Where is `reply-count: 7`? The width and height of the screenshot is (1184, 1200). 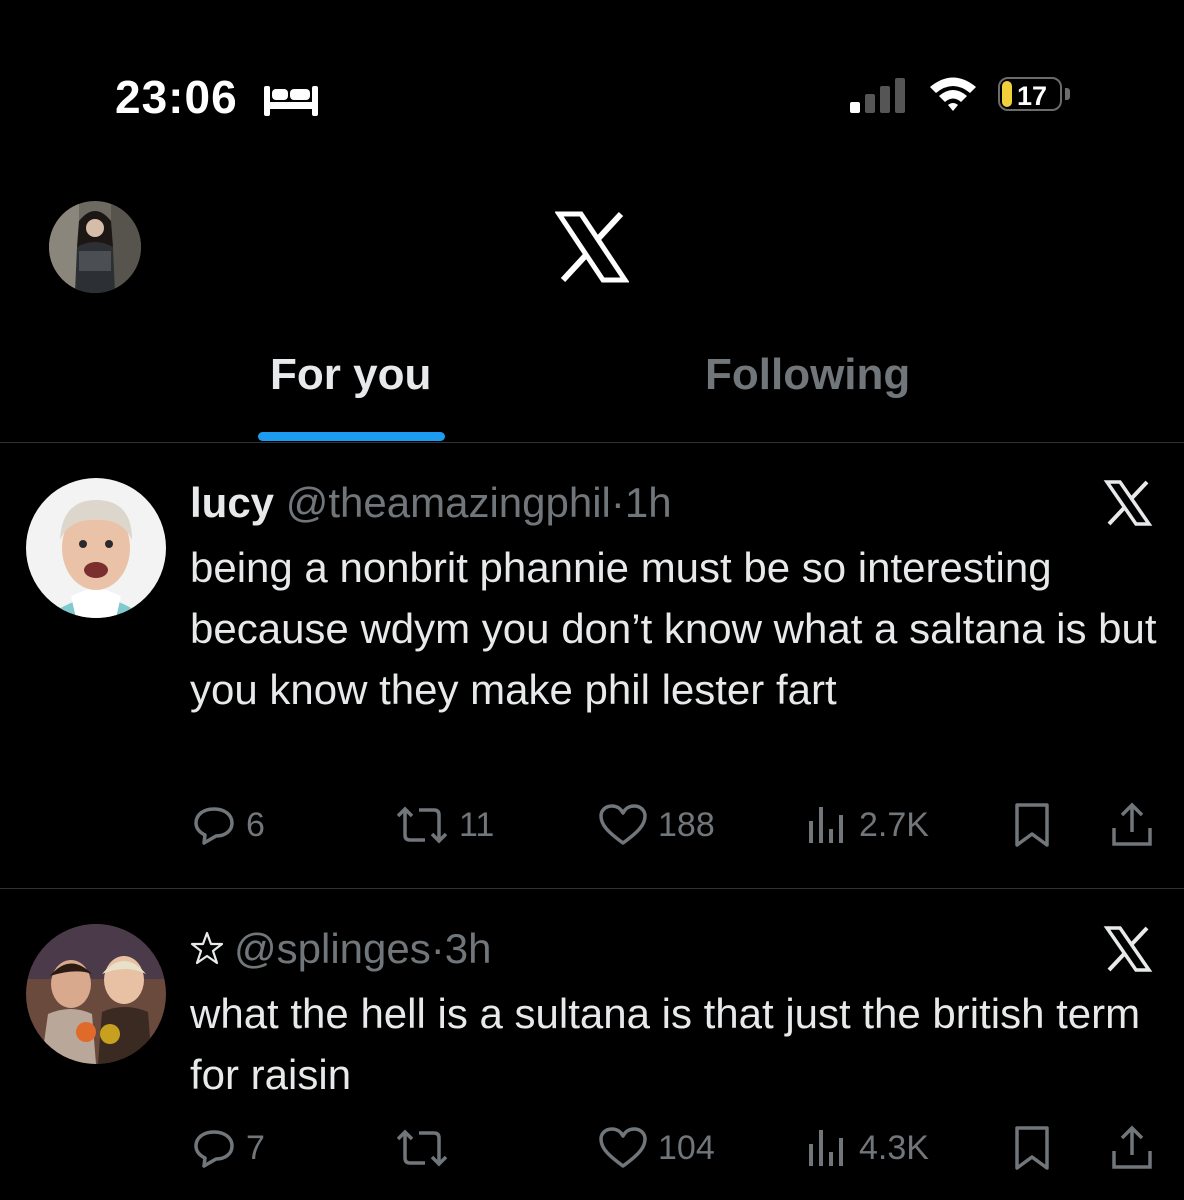
reply-count: 7 is located at coordinates (255, 1147).